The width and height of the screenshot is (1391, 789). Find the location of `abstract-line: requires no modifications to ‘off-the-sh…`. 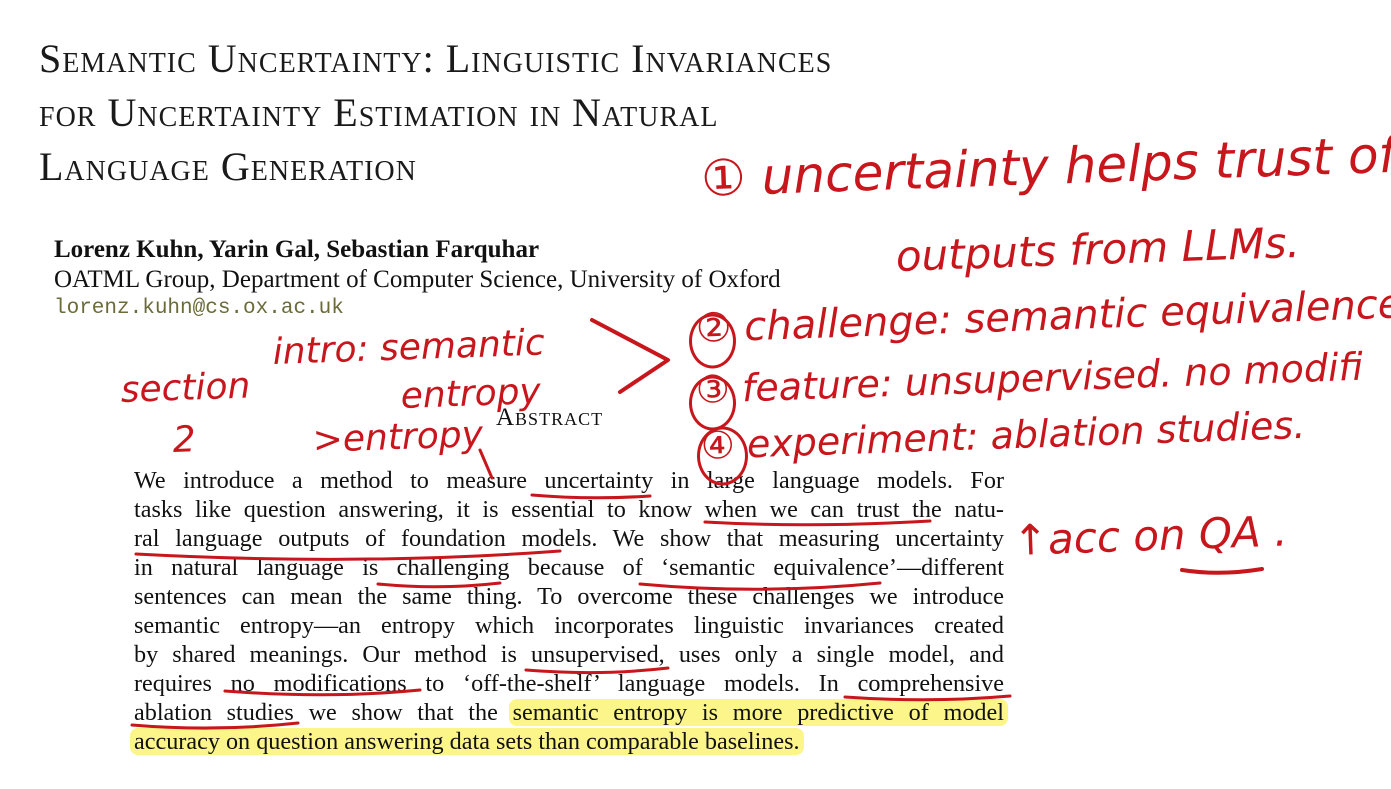

abstract-line: requires no modifications to ‘off-the-sh… is located at coordinates (569, 683).